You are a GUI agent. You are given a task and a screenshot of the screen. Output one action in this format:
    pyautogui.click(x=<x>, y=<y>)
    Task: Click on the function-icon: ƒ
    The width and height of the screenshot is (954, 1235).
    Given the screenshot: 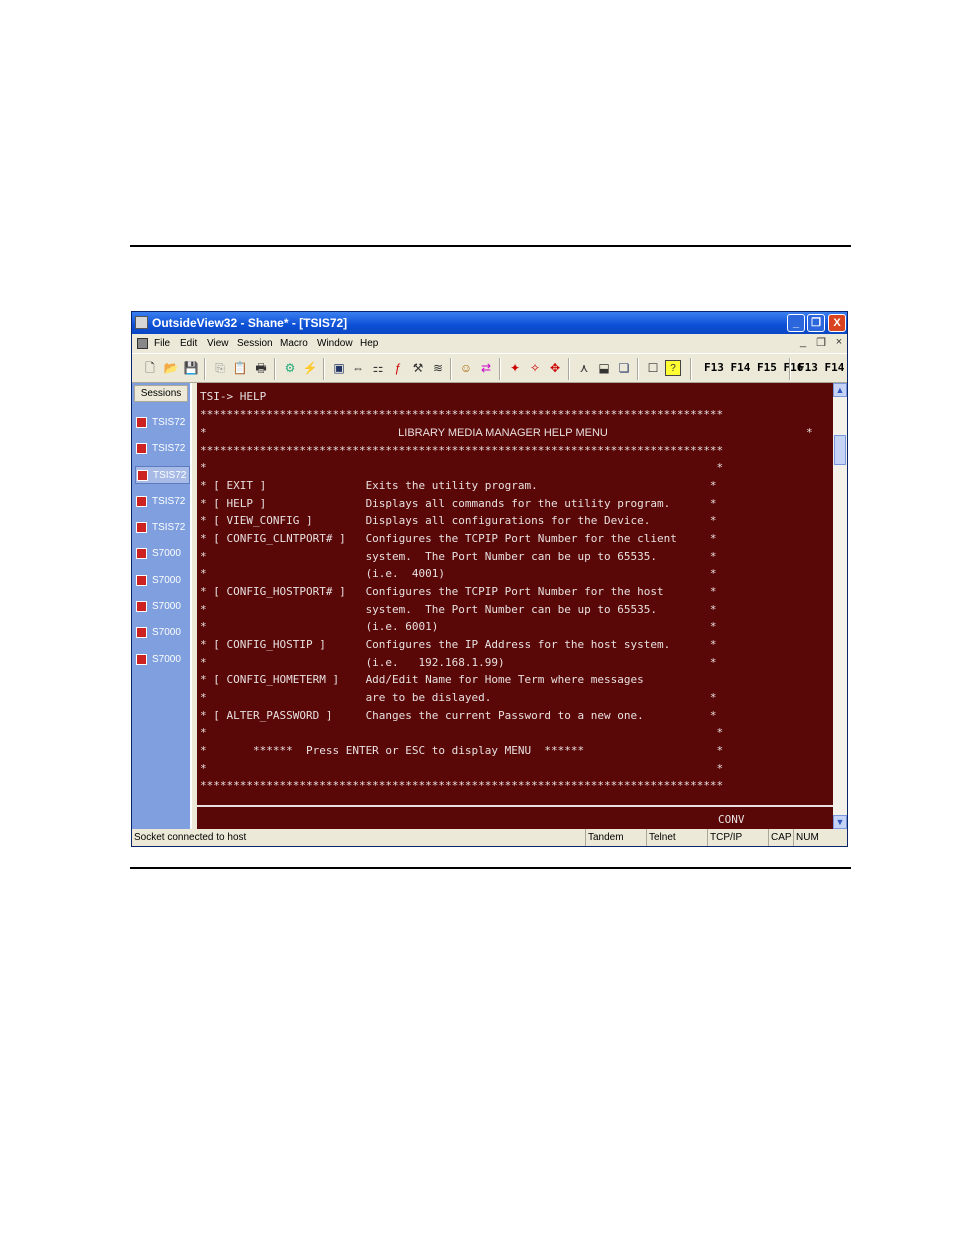 What is the action you would take?
    pyautogui.click(x=398, y=368)
    